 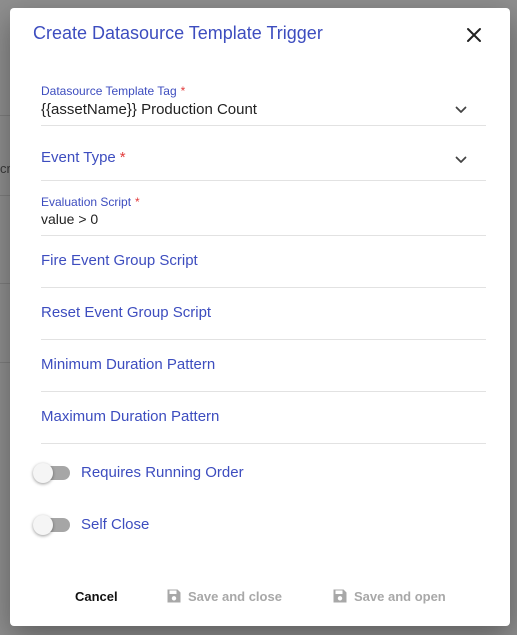 What do you see at coordinates (128, 364) in the screenshot?
I see `minimum-duration-pattern-label: Minimum Duration Pattern` at bounding box center [128, 364].